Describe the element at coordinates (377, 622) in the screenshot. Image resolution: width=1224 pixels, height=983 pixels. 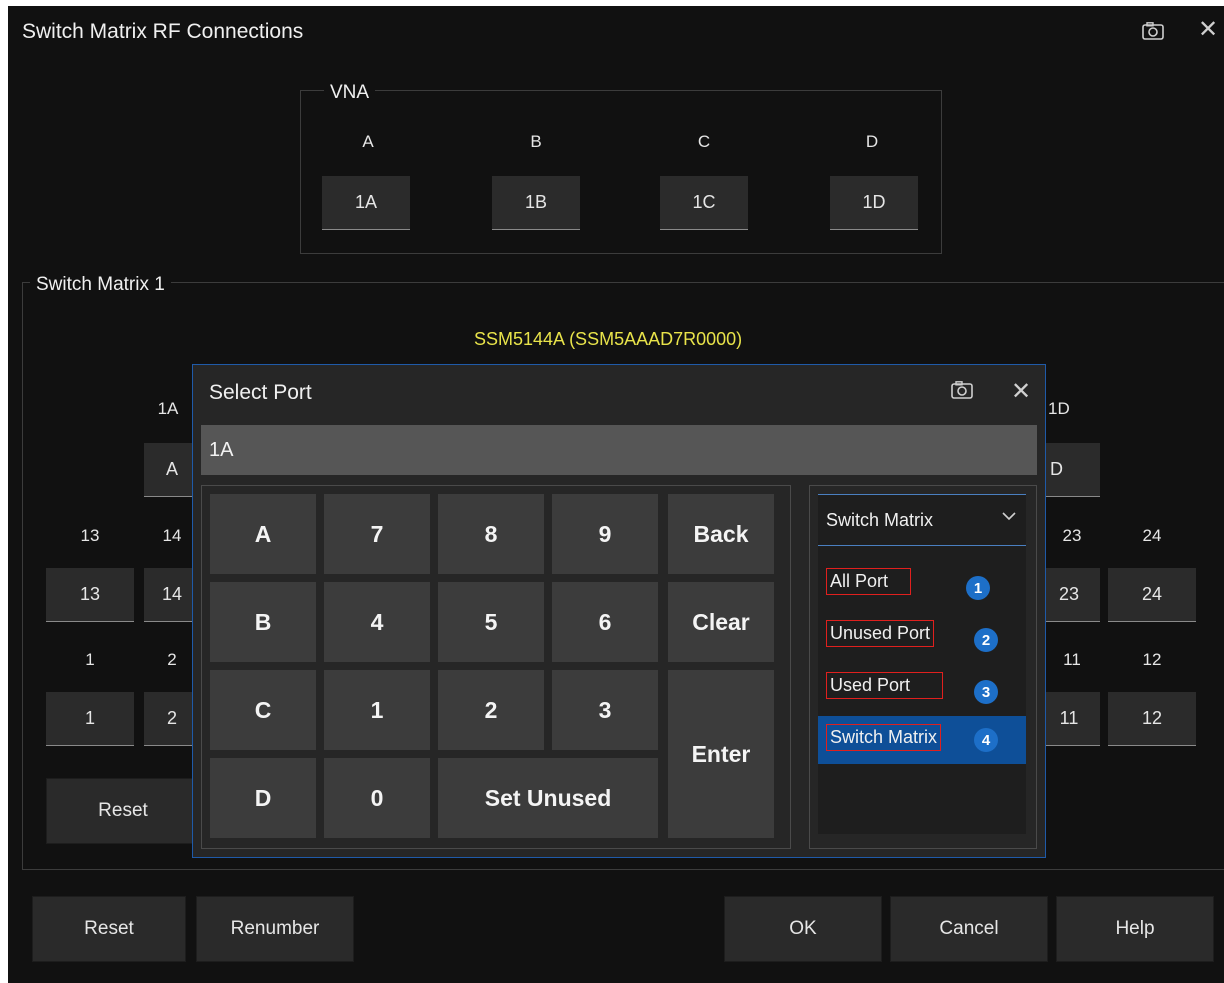
I see `key-4: 4` at that location.